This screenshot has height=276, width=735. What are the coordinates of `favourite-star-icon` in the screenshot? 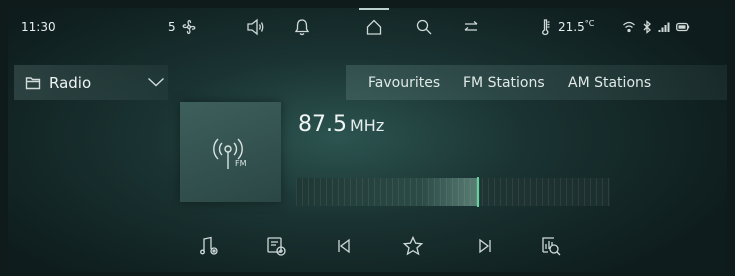 It's located at (413, 245).